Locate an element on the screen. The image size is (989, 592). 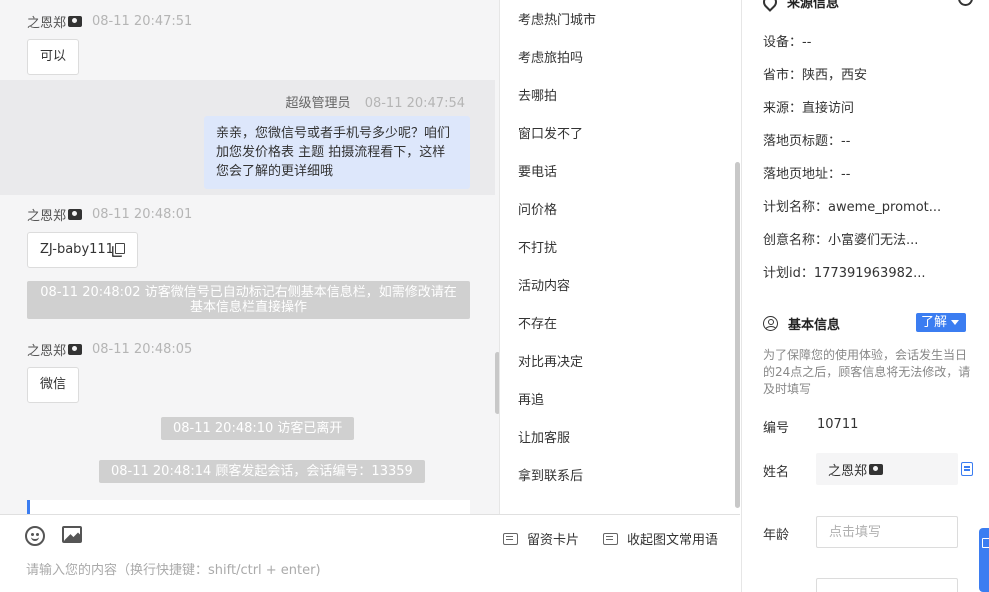
collapse-phrases-button: 收起图文常用语 is located at coordinates (660, 538).